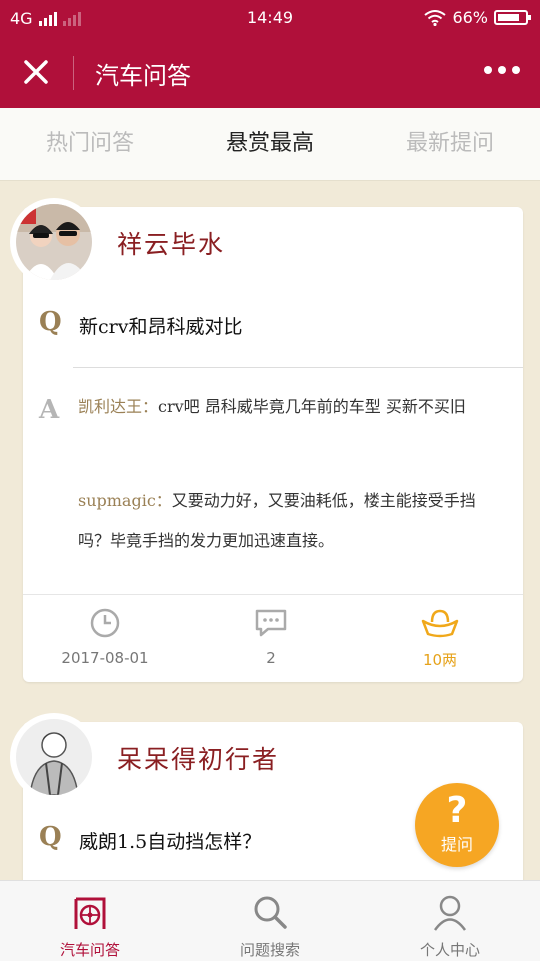 Image resolution: width=540 pixels, height=961 pixels. Describe the element at coordinates (450, 144) in the screenshot. I see `tab-latest-questions: 最新提问` at that location.